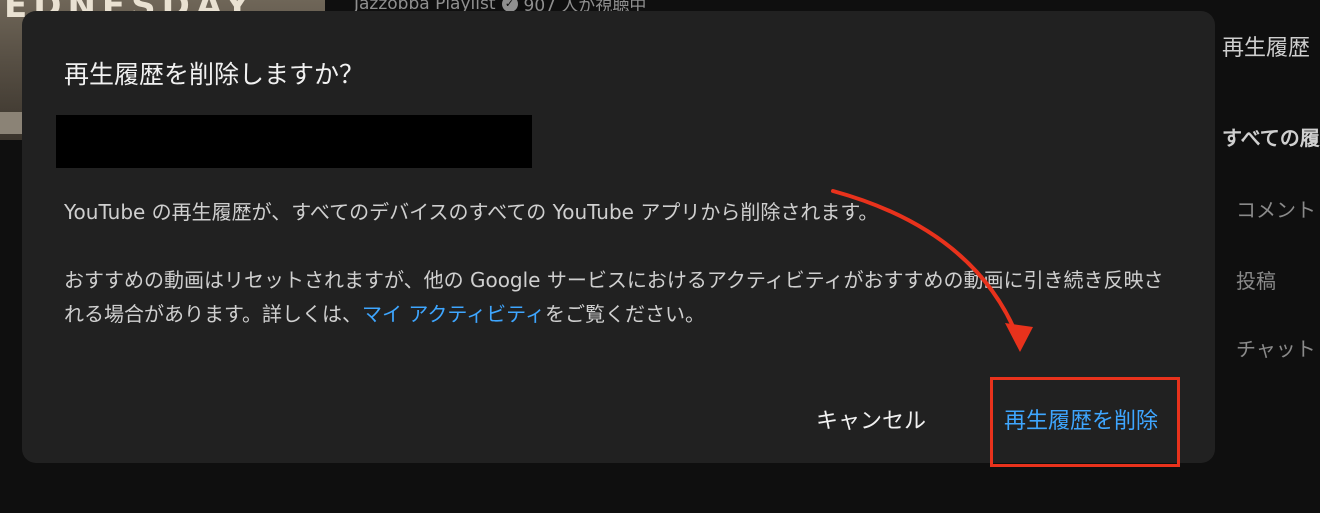 This screenshot has width=1320, height=513. What do you see at coordinates (453, 314) in the screenshot?
I see `my-activity-link: マイ アクティビティ` at bounding box center [453, 314].